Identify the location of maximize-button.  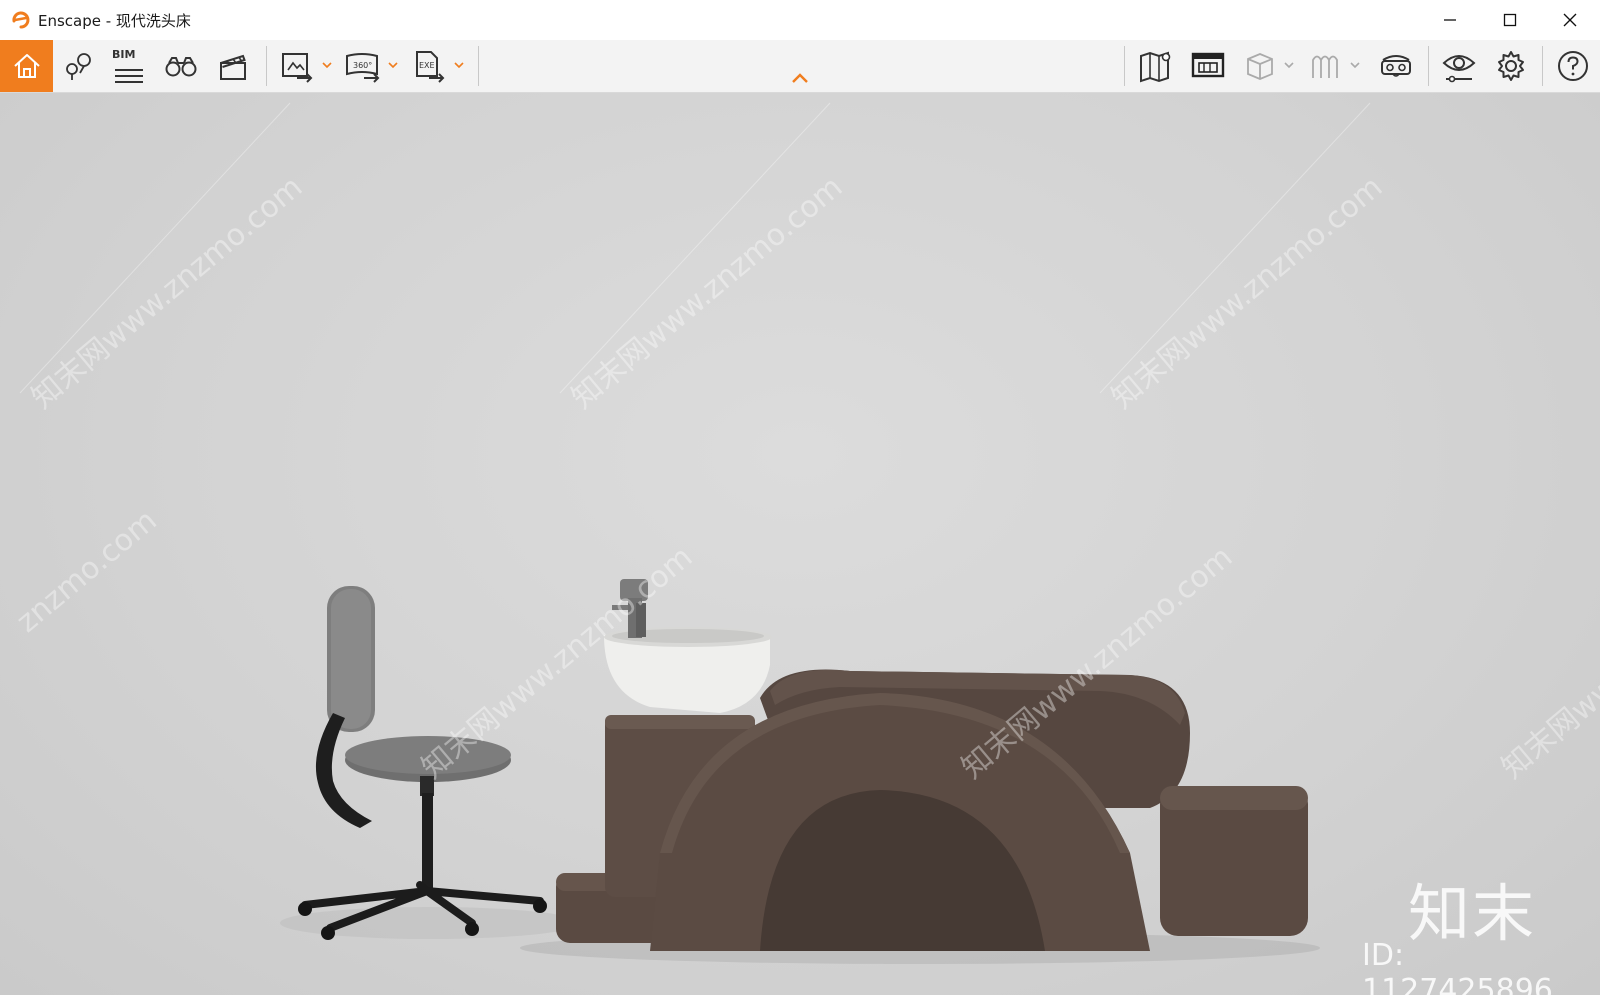
(1510, 20).